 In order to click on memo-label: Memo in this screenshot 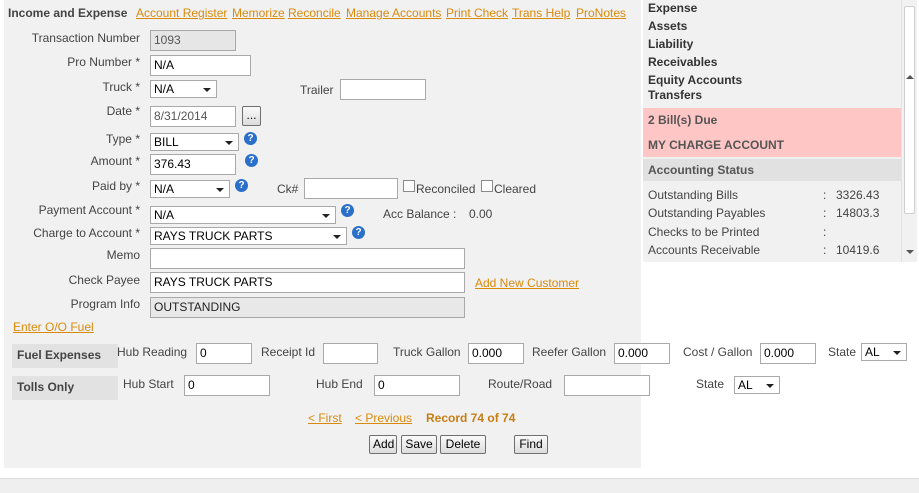, I will do `click(123, 255)`.